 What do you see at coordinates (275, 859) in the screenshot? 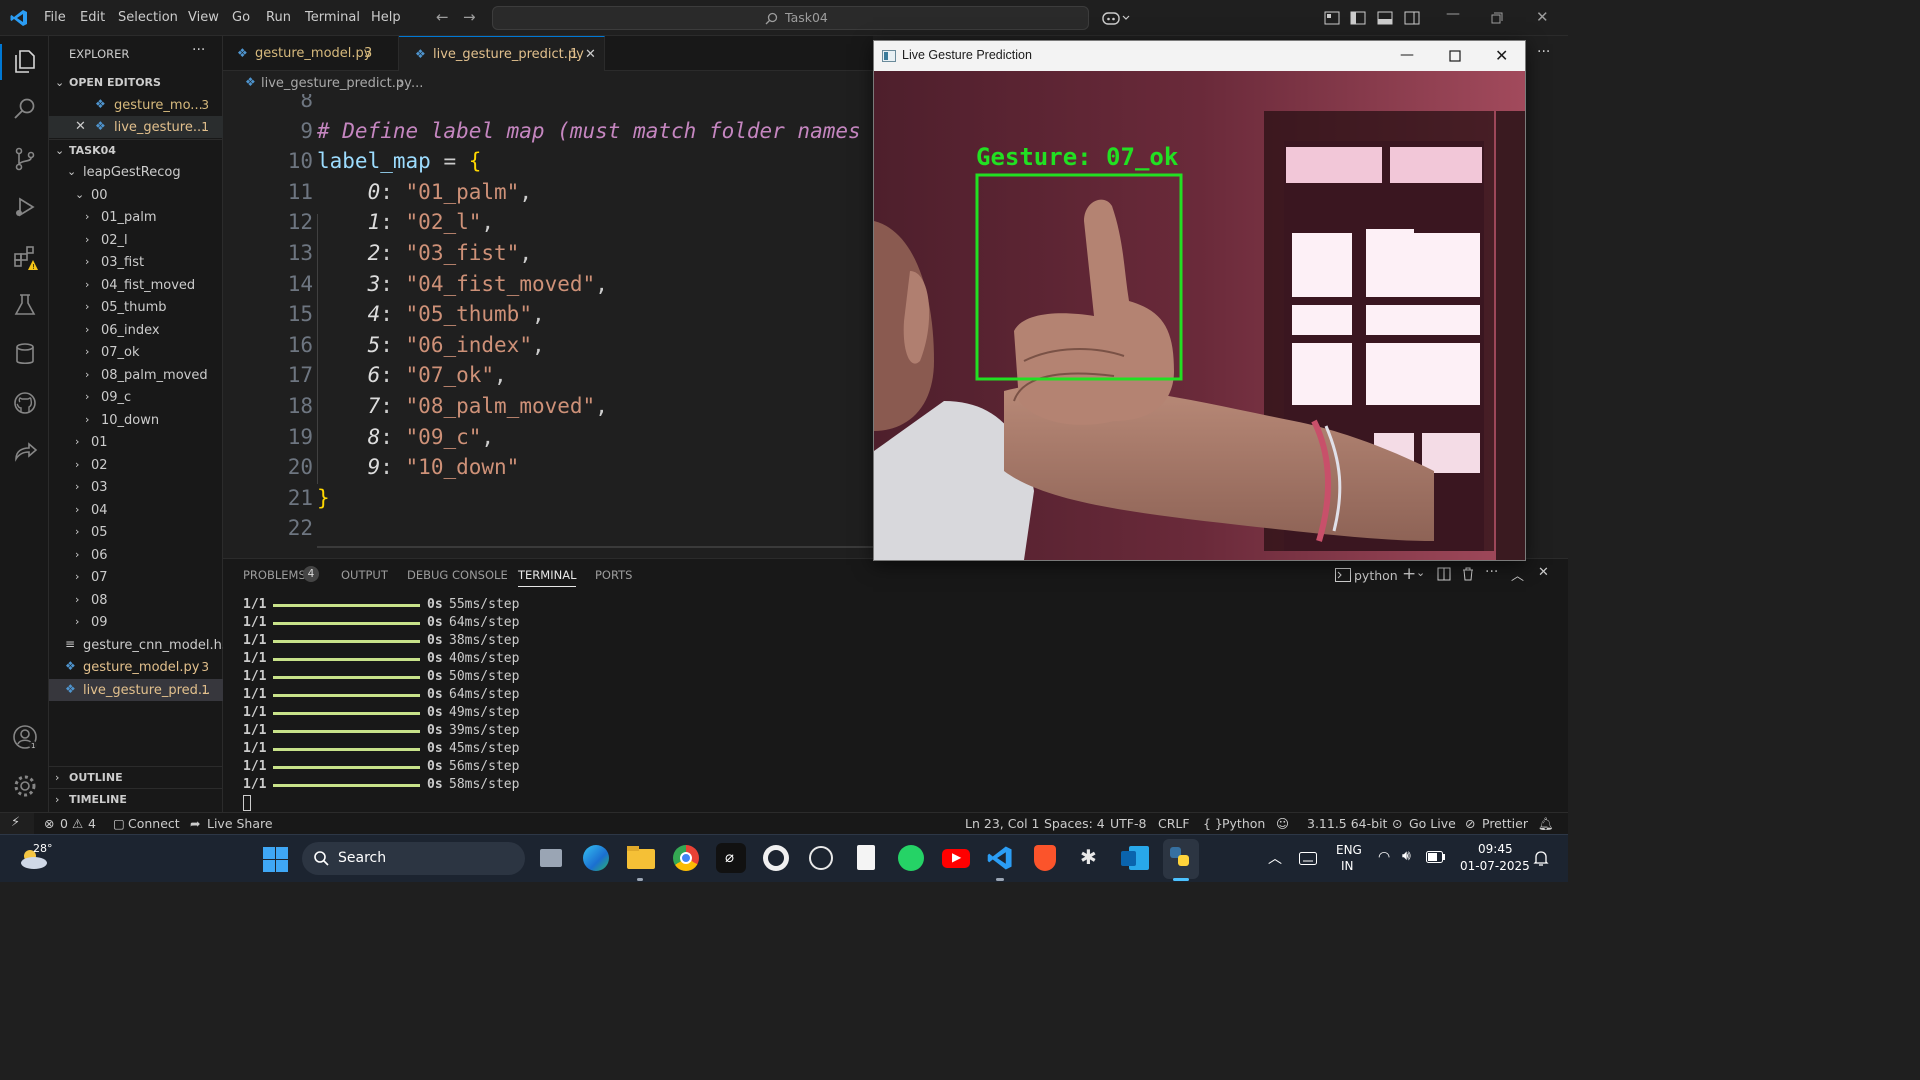
I see `windows-start-icon` at bounding box center [275, 859].